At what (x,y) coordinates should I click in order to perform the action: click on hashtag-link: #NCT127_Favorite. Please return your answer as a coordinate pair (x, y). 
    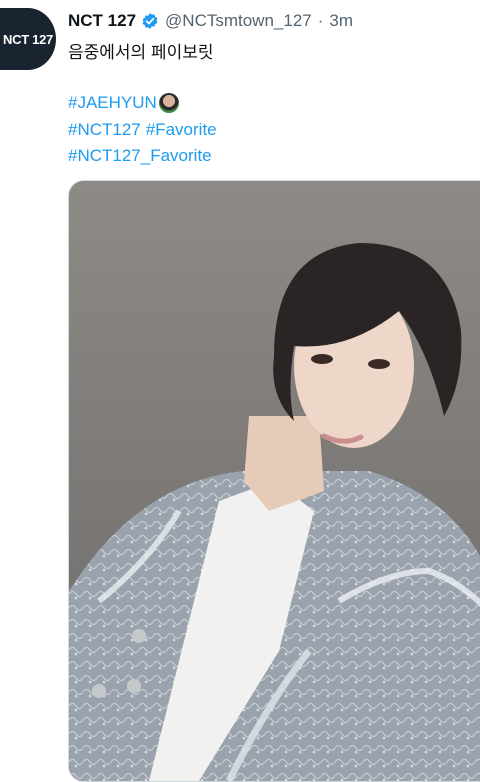
    Looking at the image, I should click on (140, 156).